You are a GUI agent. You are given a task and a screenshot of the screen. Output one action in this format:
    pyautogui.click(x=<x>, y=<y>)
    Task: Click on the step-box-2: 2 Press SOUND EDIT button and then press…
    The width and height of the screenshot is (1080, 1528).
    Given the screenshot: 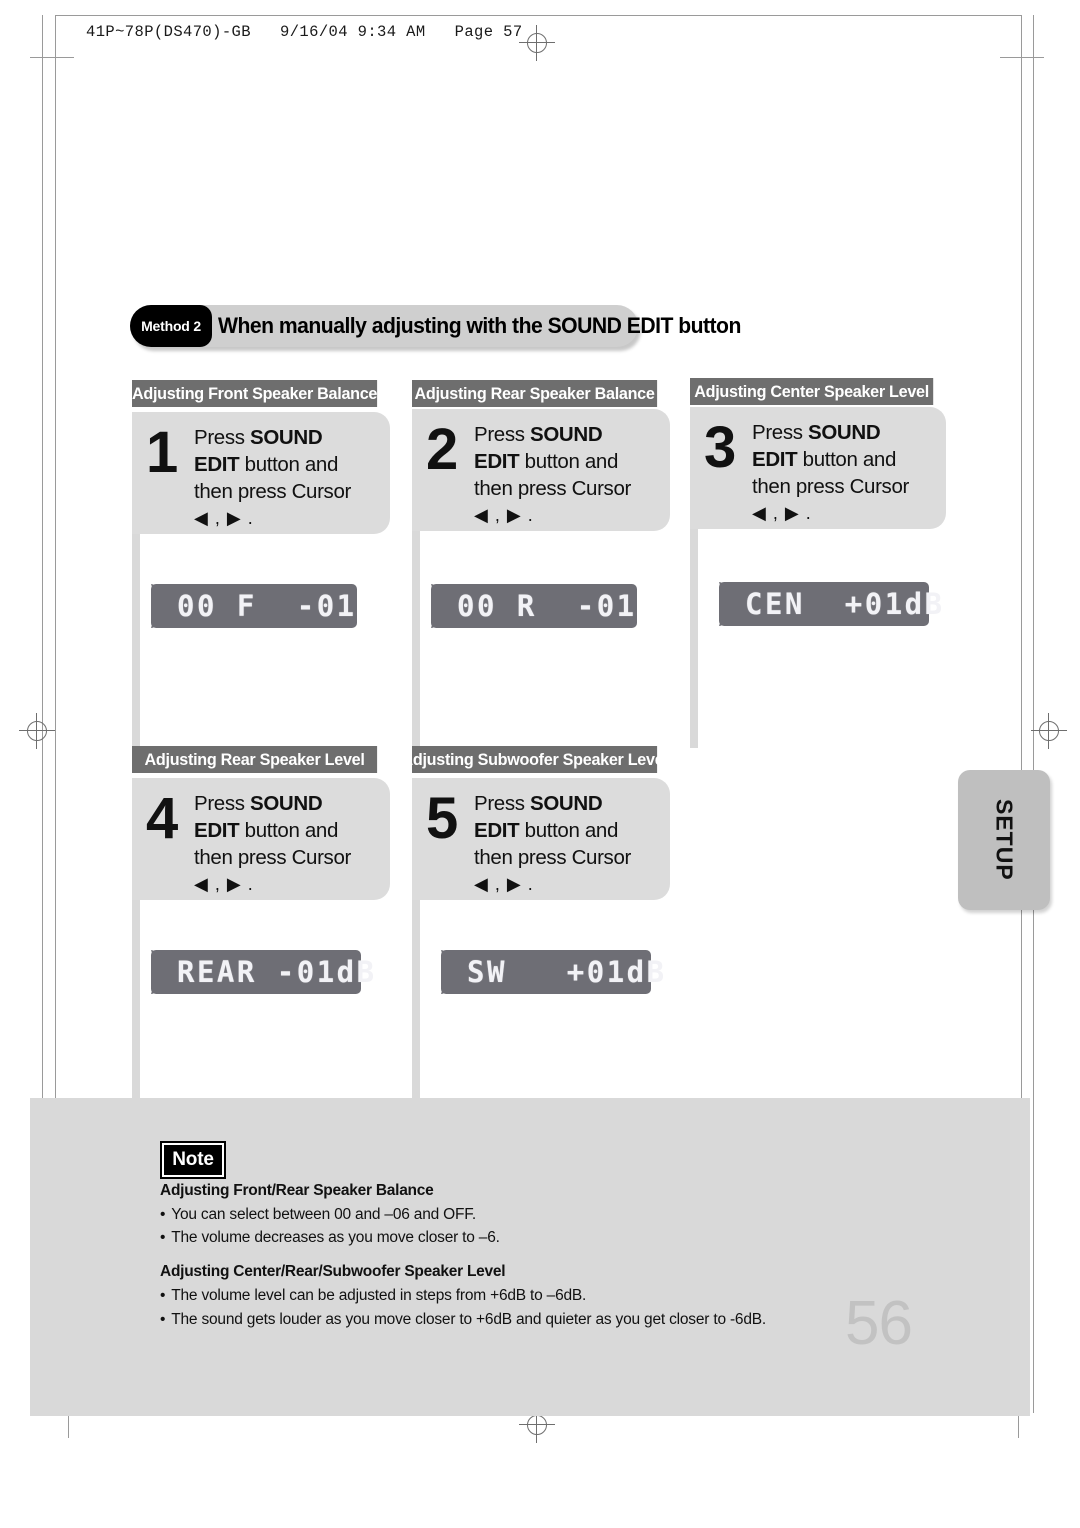 What is the action you would take?
    pyautogui.click(x=541, y=470)
    